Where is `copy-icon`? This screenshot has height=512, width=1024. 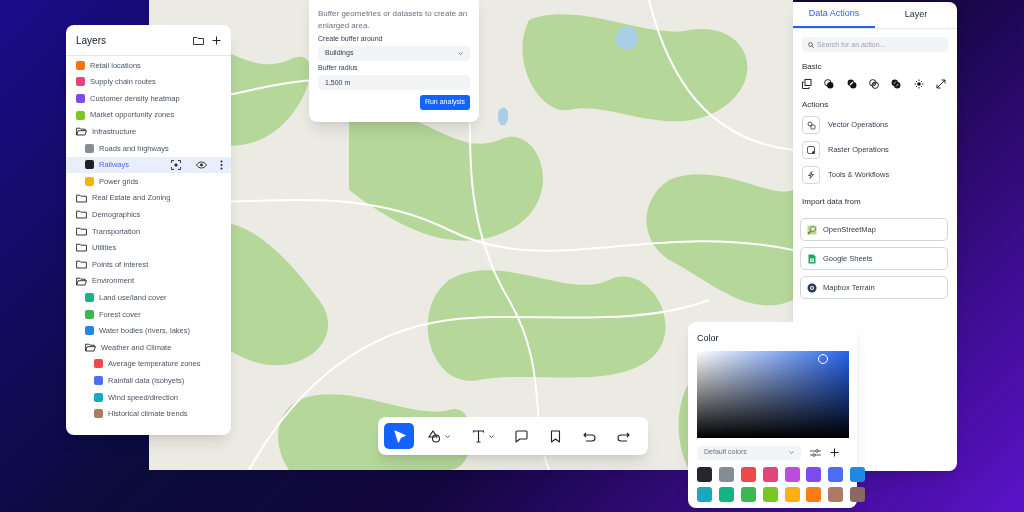
copy-icon is located at coordinates (807, 84).